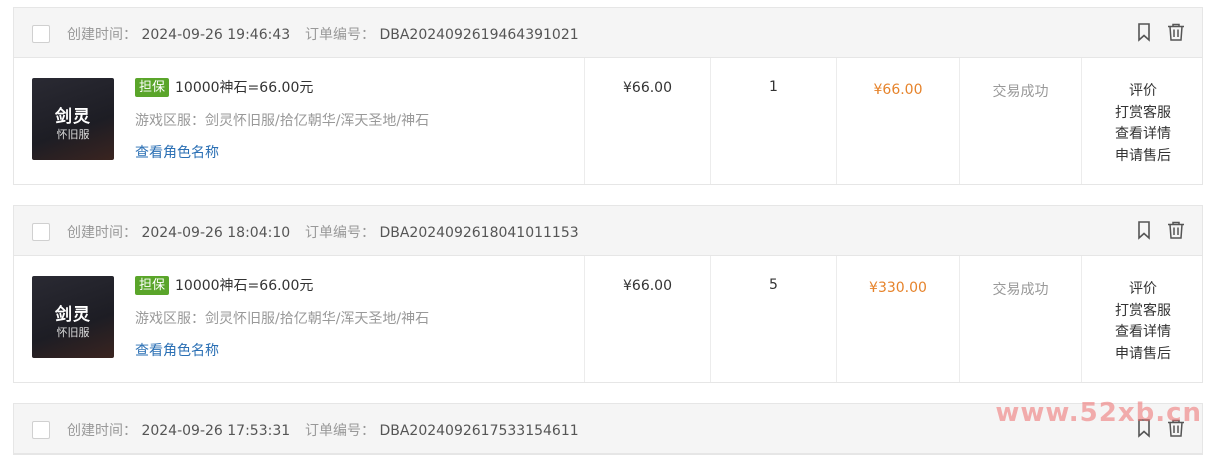 This screenshot has height=455, width=1224. Describe the element at coordinates (897, 121) in the screenshot. I see `total-cell: ¥66.00` at that location.